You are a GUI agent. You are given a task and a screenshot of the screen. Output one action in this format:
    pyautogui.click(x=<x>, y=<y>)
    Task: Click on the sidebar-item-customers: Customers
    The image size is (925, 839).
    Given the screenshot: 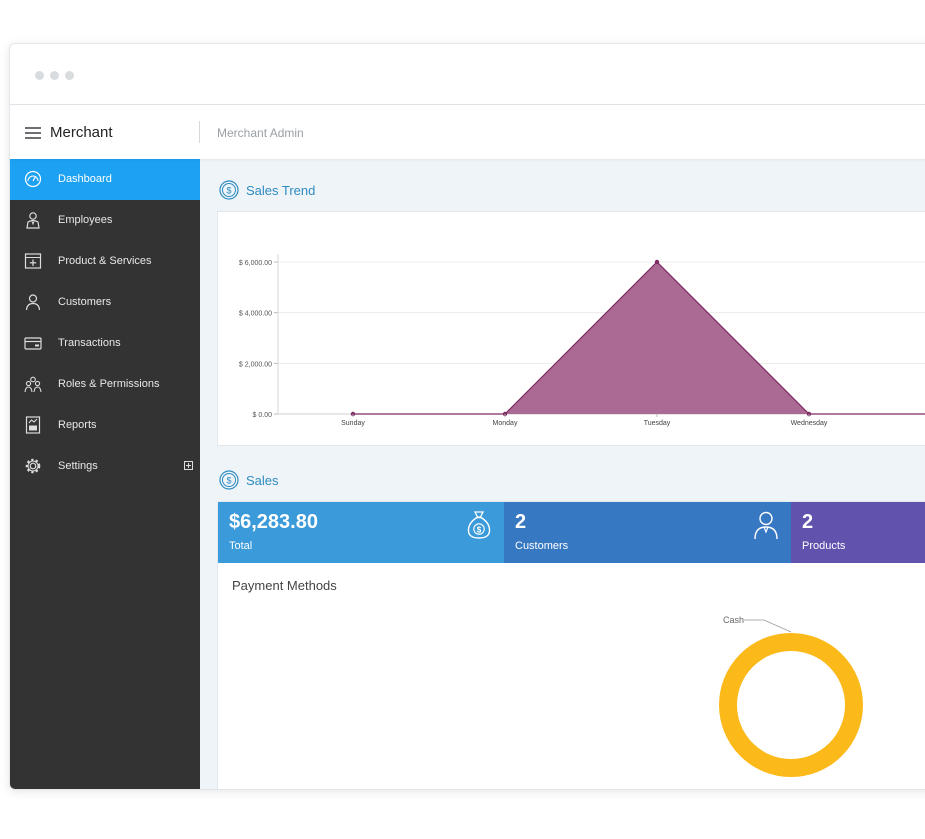 What is the action you would take?
    pyautogui.click(x=105, y=302)
    